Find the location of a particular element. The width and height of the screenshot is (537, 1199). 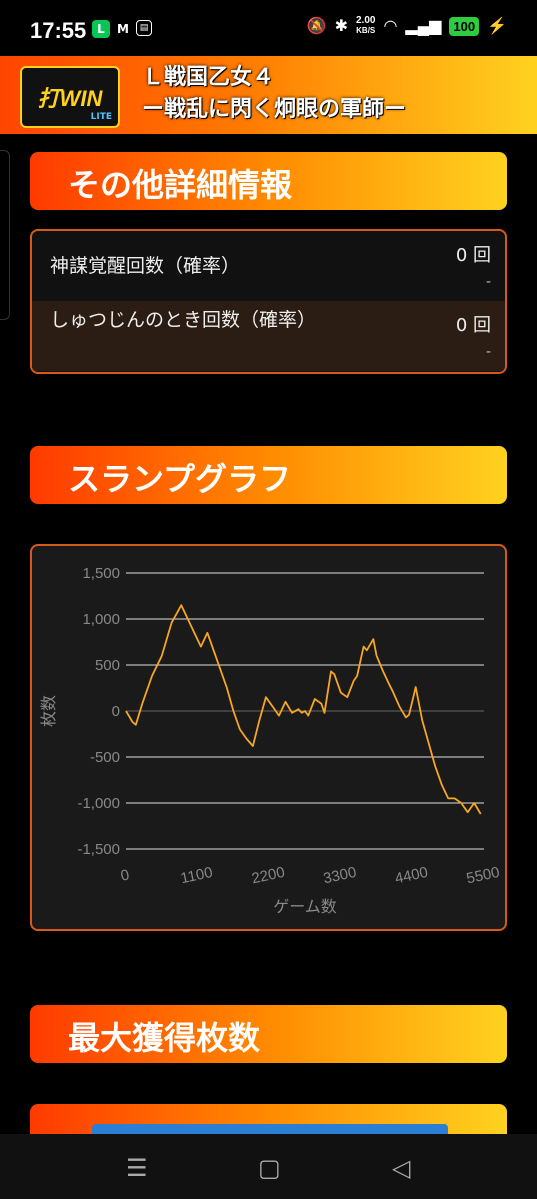

wifi-icon: ◠ is located at coordinates (390, 26).